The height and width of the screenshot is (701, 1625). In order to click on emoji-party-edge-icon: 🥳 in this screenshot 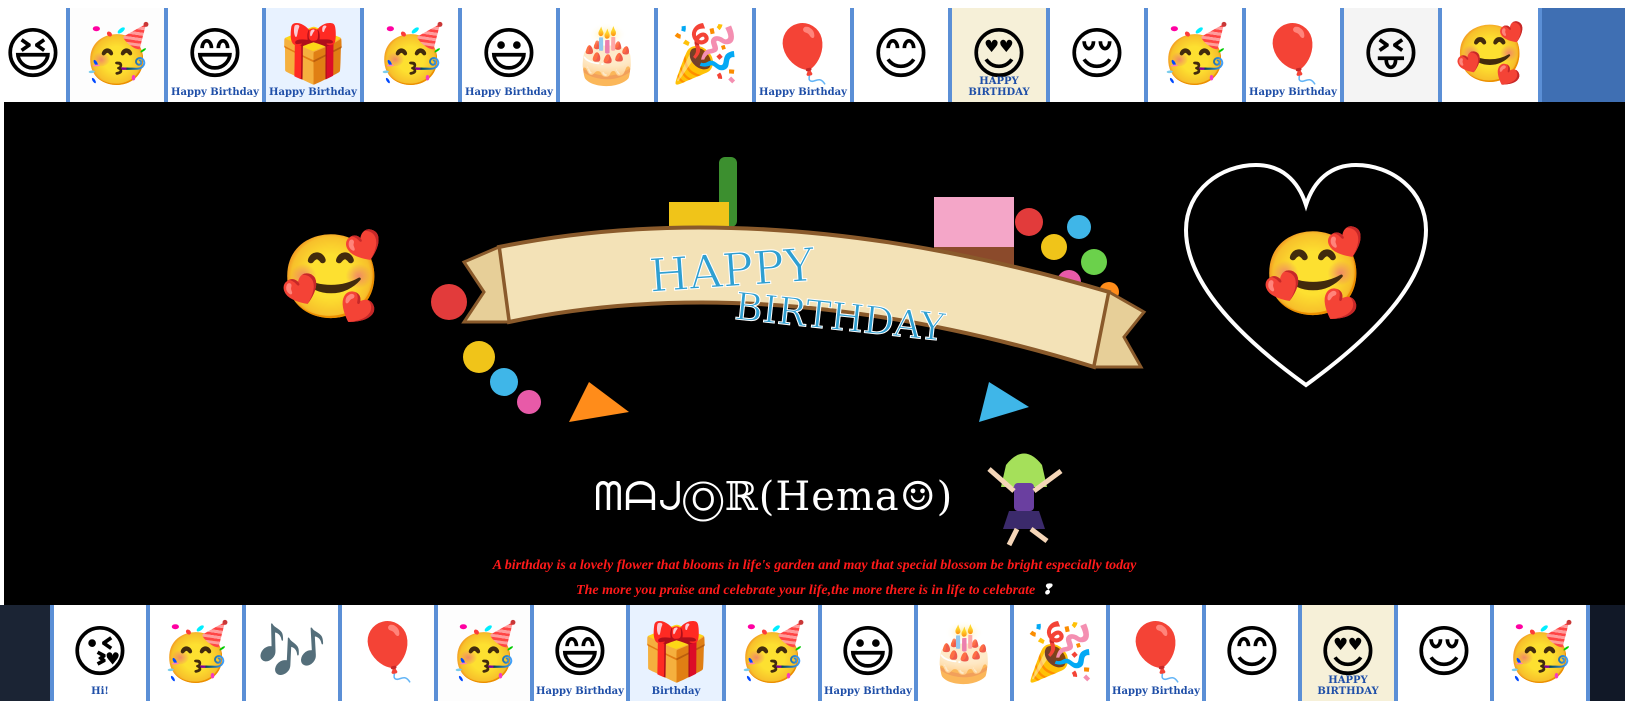, I will do `click(1540, 652)`.